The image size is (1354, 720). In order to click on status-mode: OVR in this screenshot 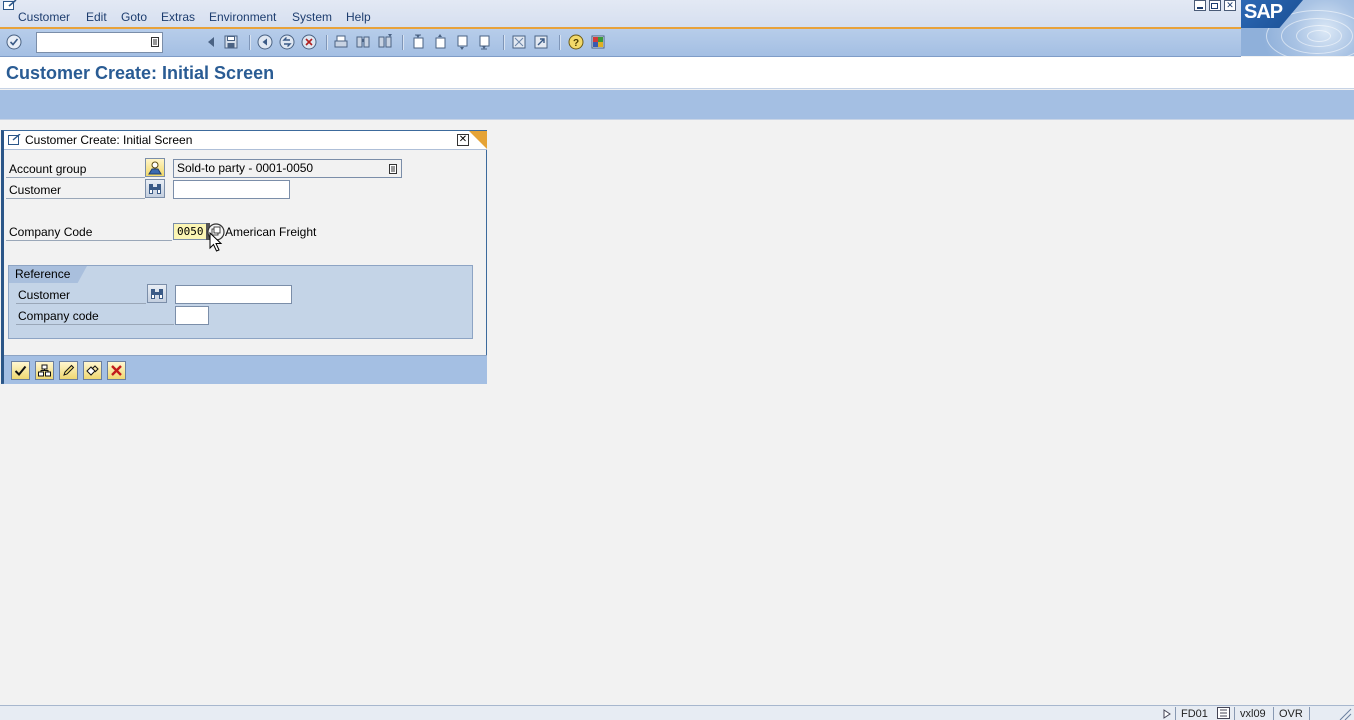, I will do `click(1291, 714)`.